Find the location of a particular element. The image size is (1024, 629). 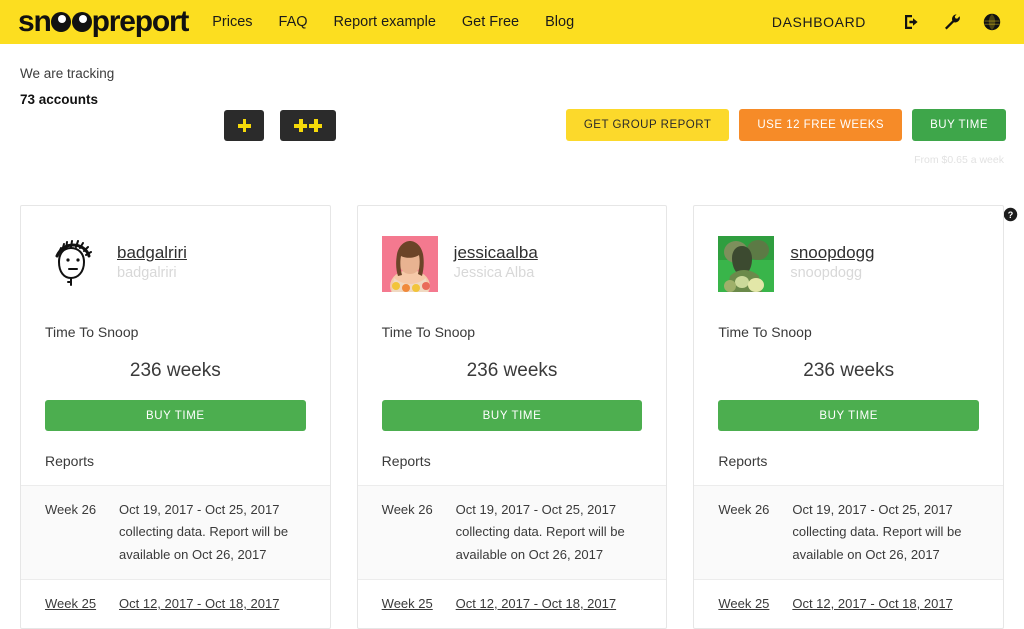

nav-item-blog: Blog is located at coordinates (559, 22).